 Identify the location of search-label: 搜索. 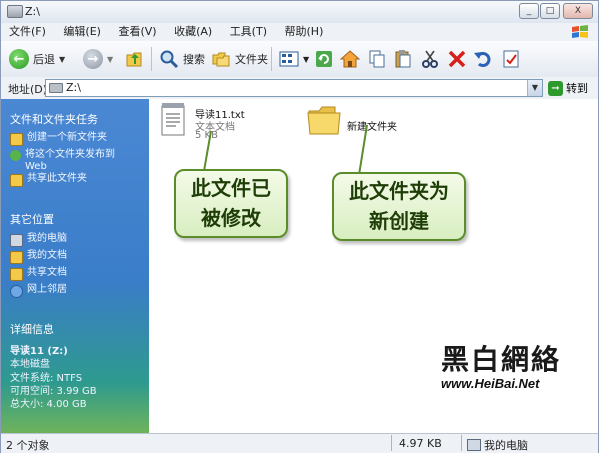
(194, 59).